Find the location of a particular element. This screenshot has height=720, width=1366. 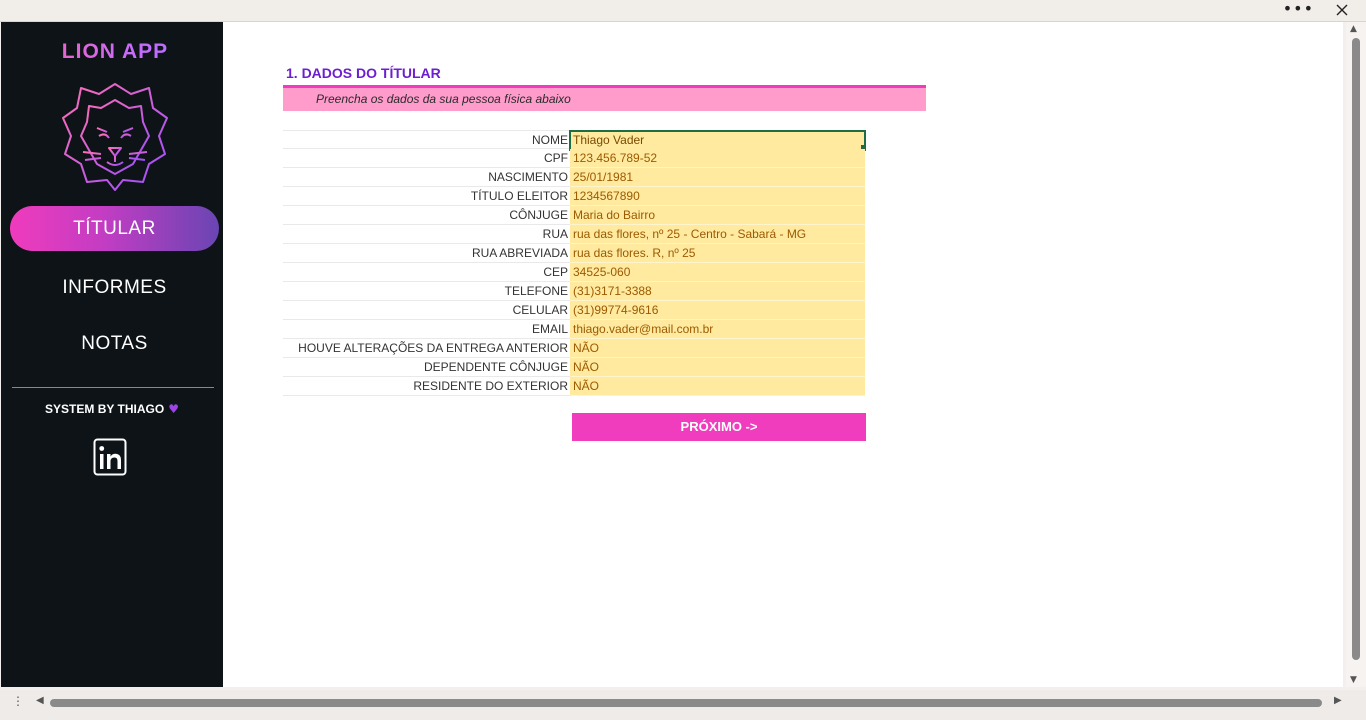

rua-abreviada-field: rua das flores. R, nº 25 is located at coordinates (717, 253).